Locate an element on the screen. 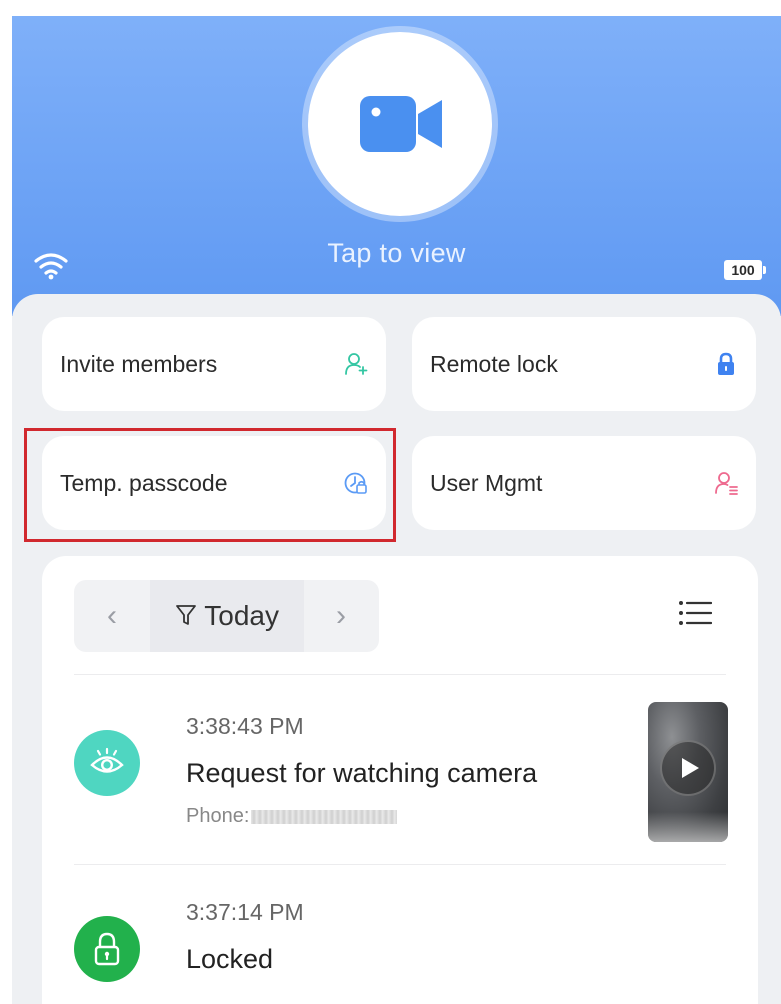 The height and width of the screenshot is (1004, 781). chevron-right-icon: › is located at coordinates (341, 615).